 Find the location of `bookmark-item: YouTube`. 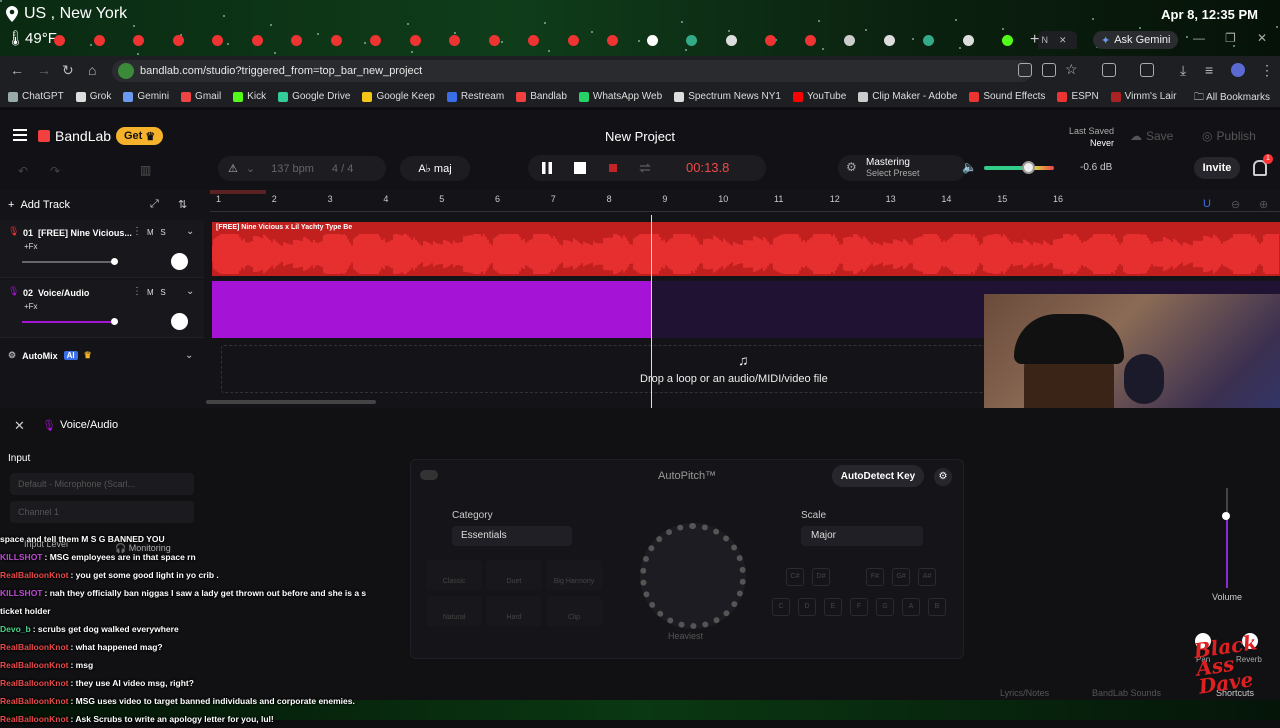

bookmark-item: YouTube is located at coordinates (819, 96).